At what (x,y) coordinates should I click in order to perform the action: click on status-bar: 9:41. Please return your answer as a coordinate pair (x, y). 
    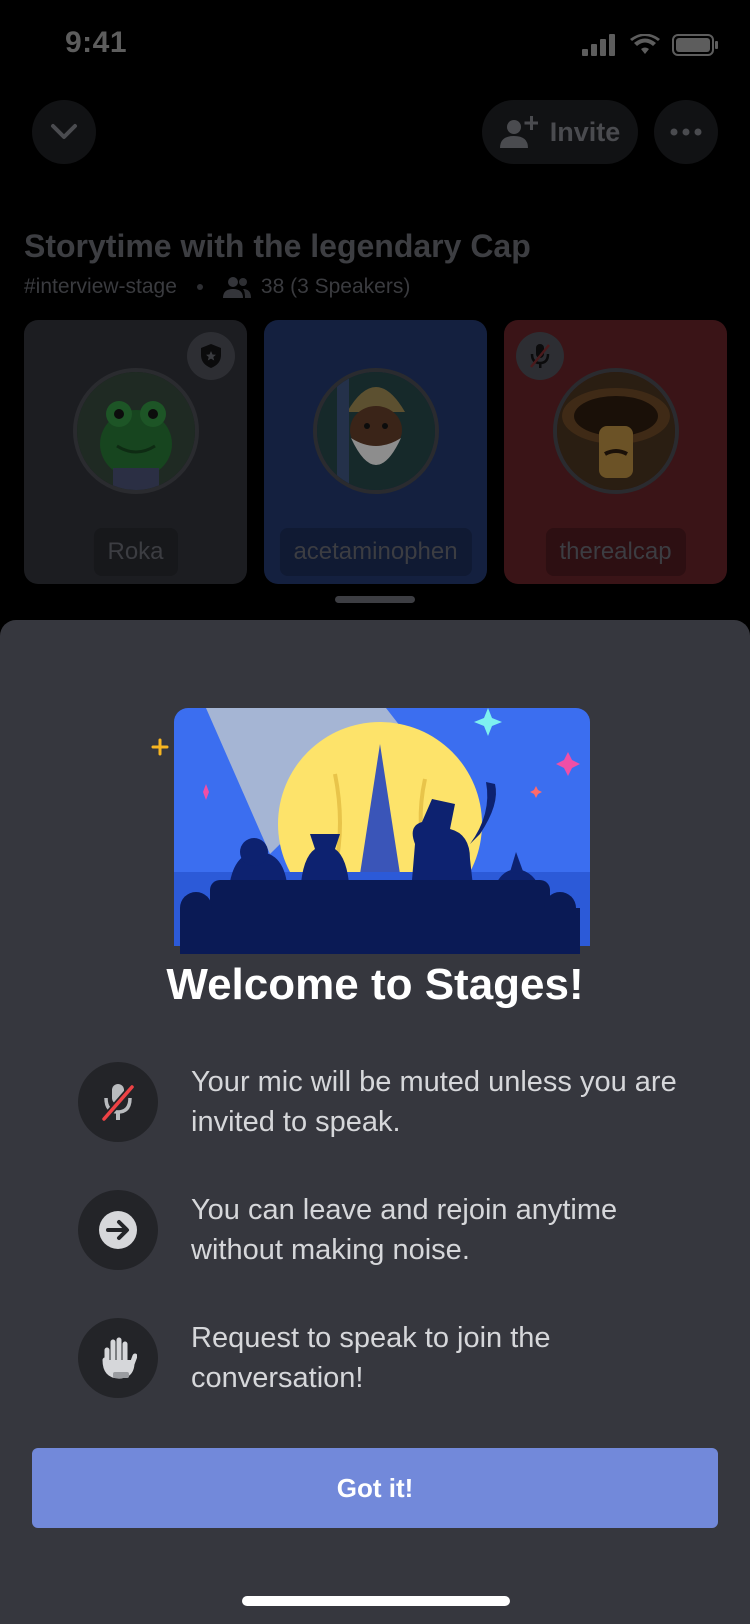
    Looking at the image, I should click on (375, 45).